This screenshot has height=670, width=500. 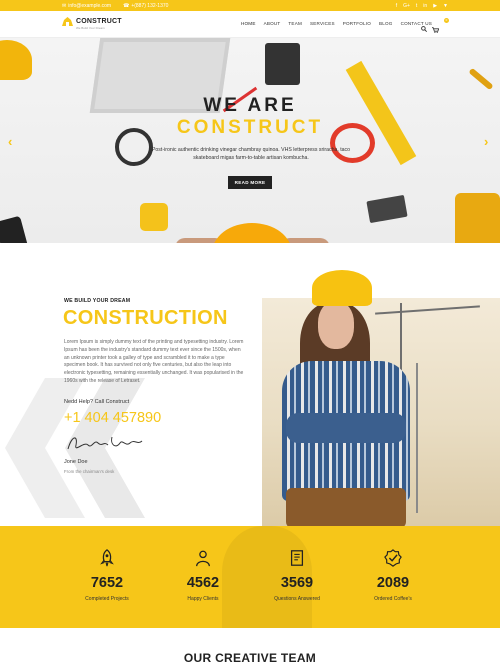 I want to click on stat-value: 4562, so click(x=203, y=583).